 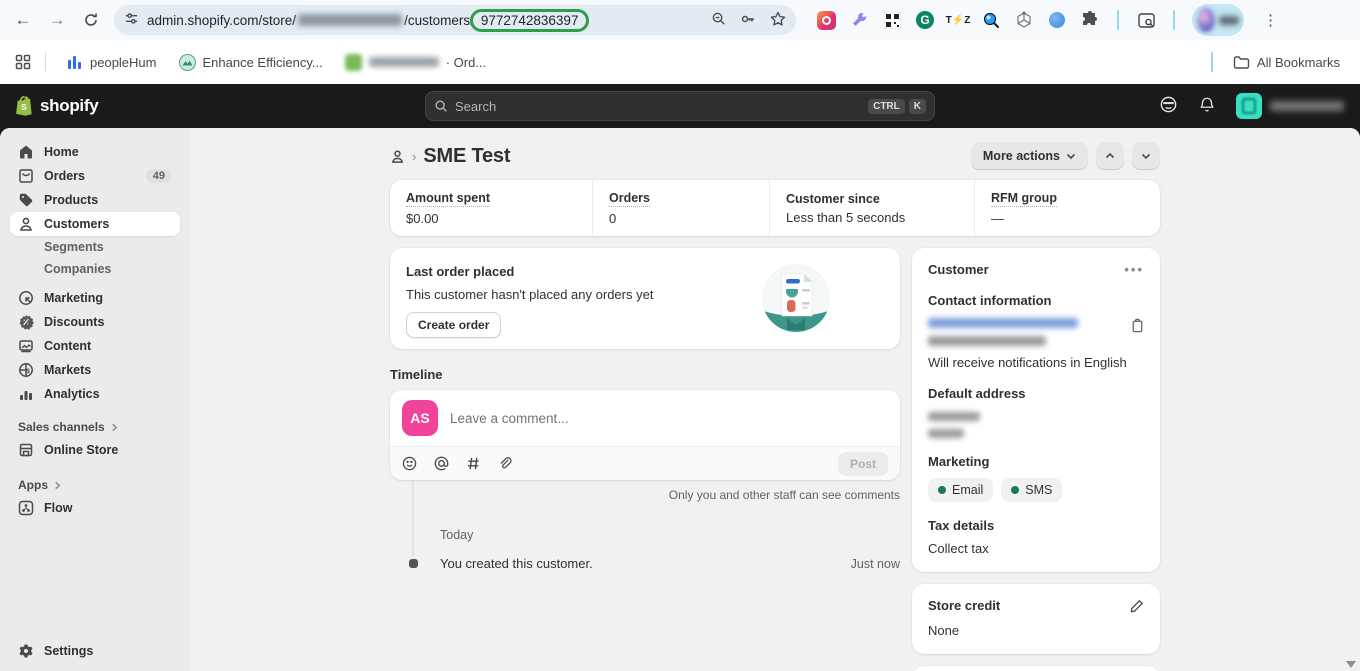 I want to click on email-subscribed-badge: Email, so click(x=961, y=490).